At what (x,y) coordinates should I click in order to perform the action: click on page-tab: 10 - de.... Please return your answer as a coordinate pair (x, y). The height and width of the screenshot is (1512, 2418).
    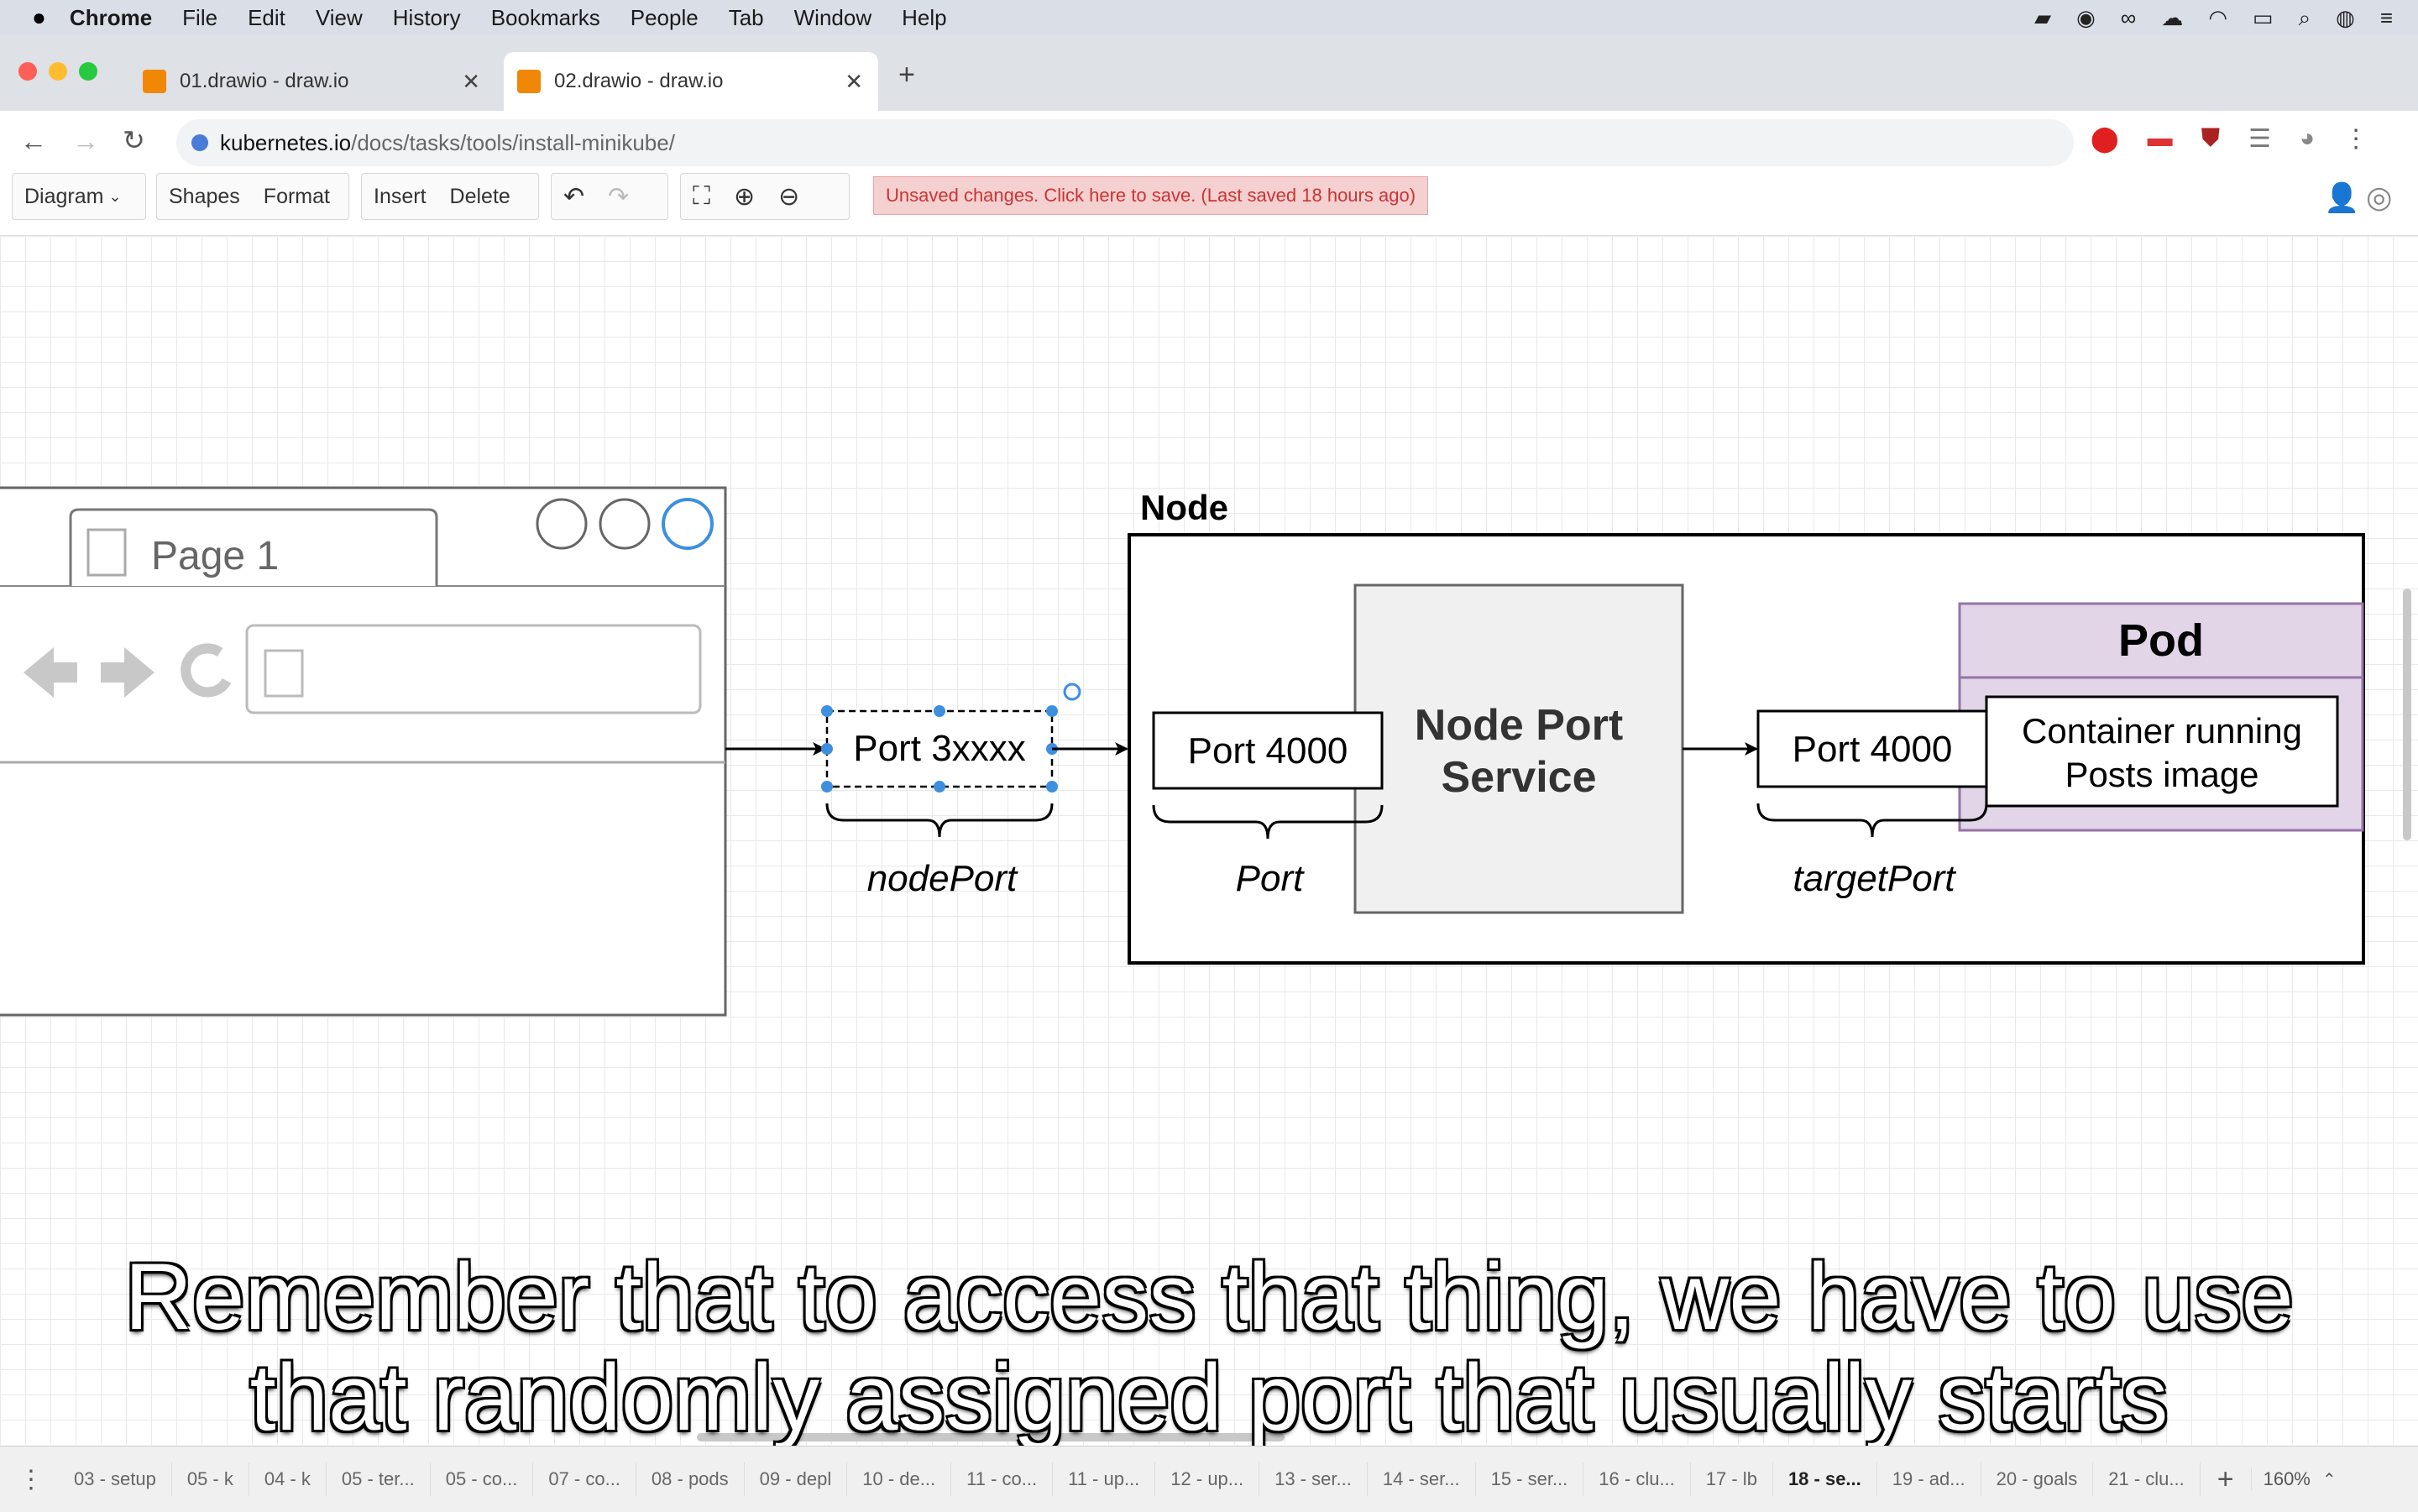
    Looking at the image, I should click on (899, 1479).